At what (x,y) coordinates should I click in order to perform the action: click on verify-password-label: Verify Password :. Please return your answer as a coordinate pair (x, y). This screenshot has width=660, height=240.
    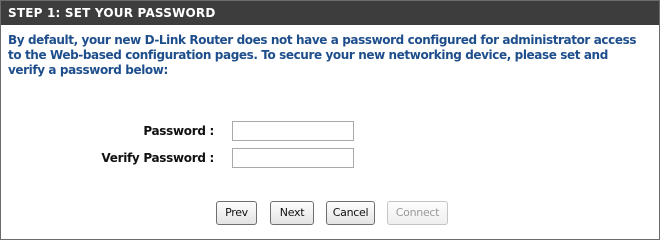
    Looking at the image, I should click on (157, 158).